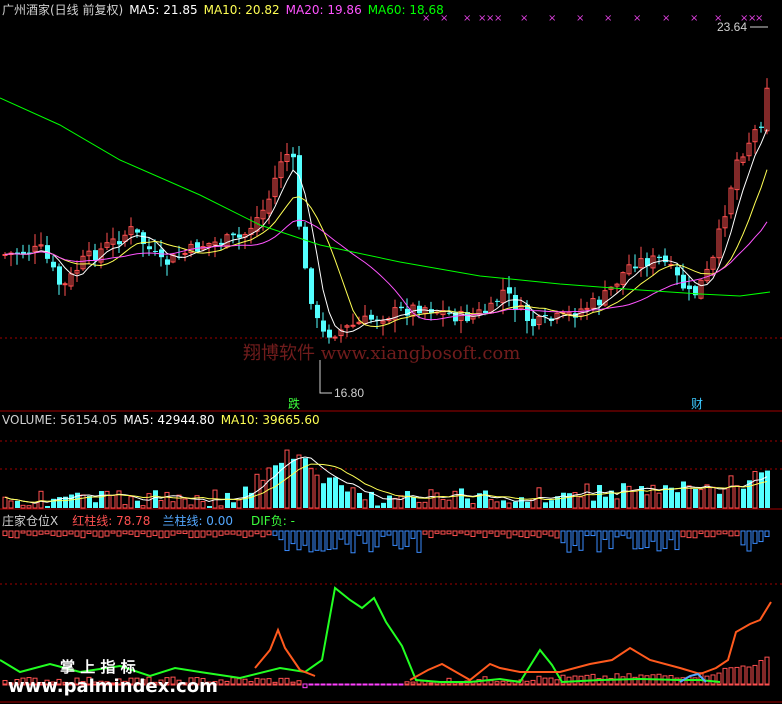 The image size is (782, 704). Describe the element at coordinates (163, 10) in the screenshot. I see `ma5-value: MA5: 21.85` at that location.